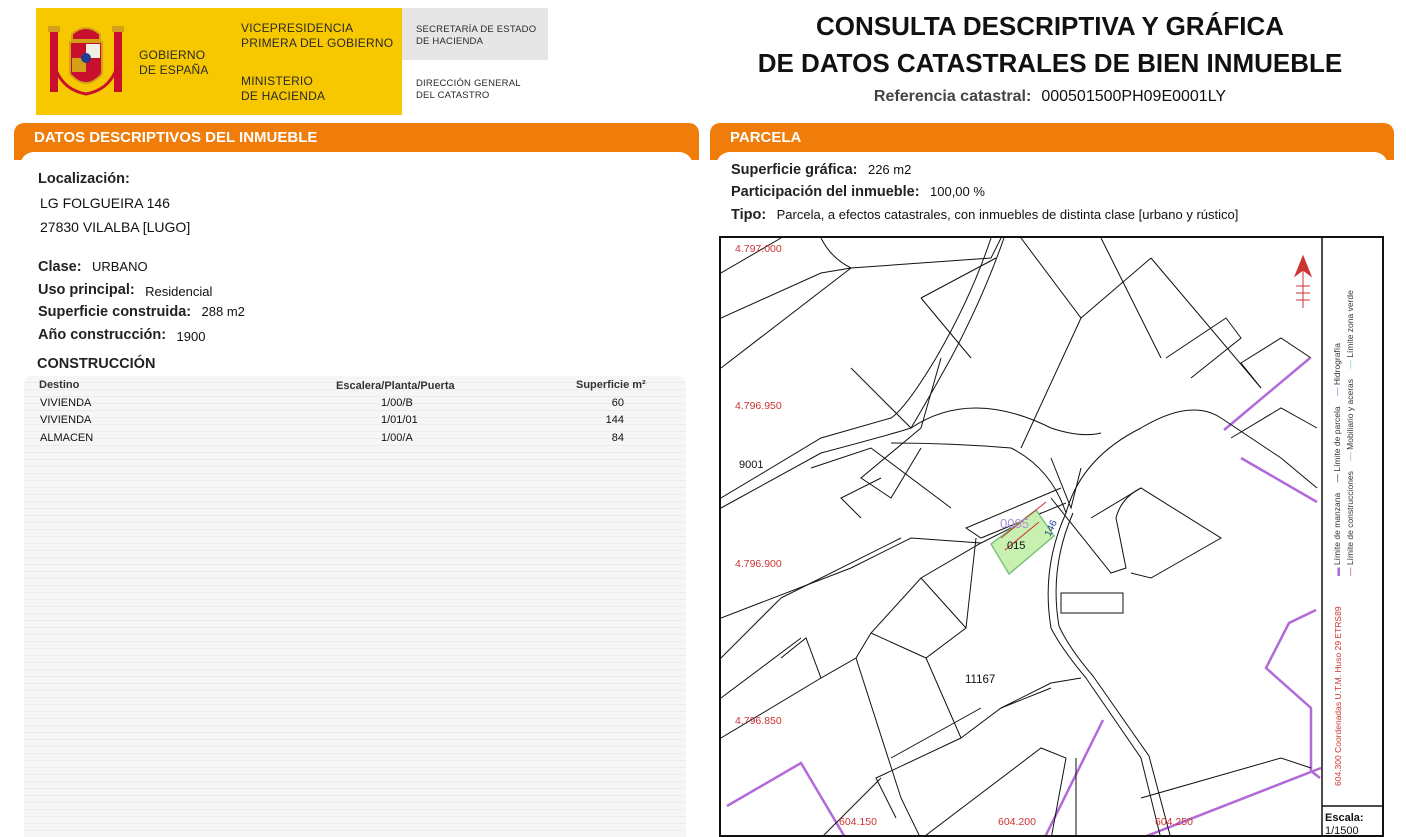 The image size is (1406, 837). I want to click on map-y-coord: 4.797.000, so click(758, 249).